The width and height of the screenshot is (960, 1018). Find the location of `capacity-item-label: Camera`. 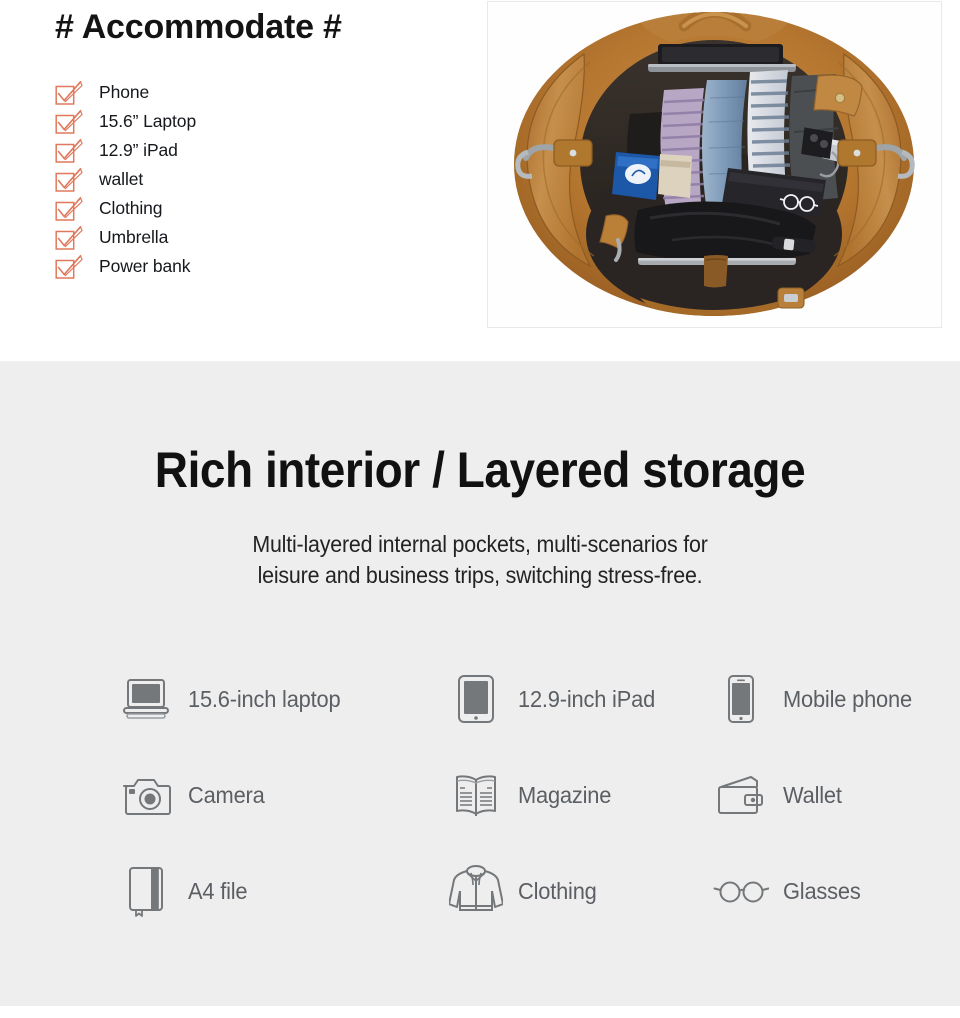

capacity-item-label: Camera is located at coordinates (226, 794).